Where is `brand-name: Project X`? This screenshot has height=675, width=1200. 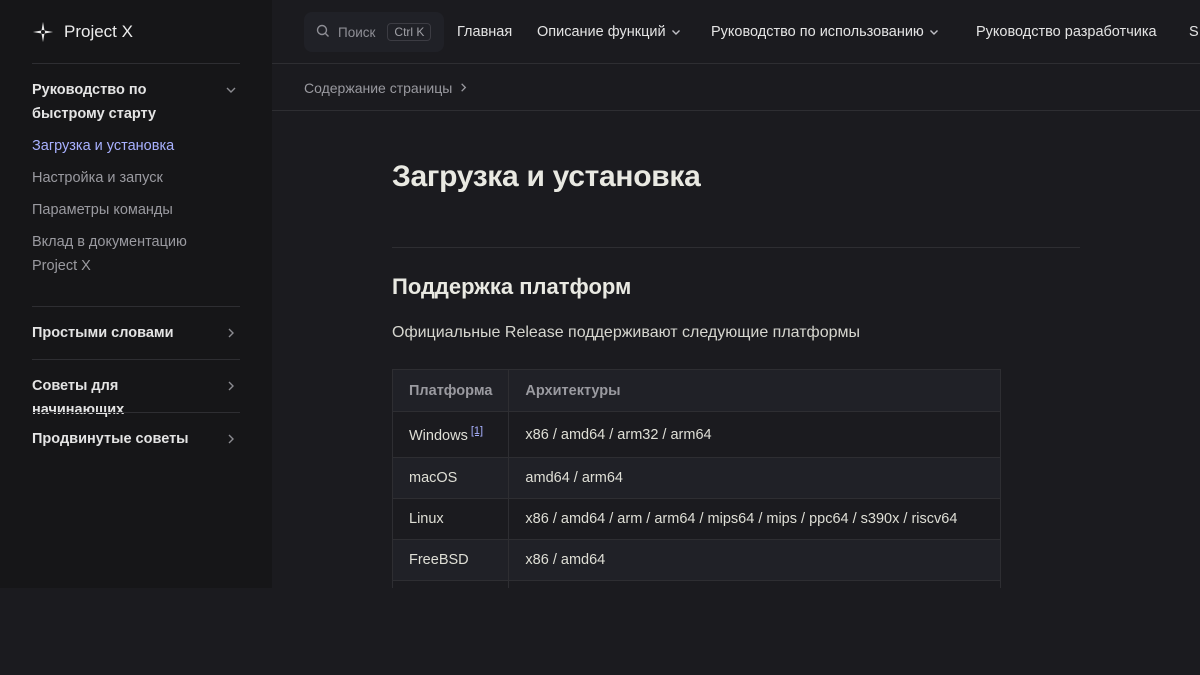
brand-name: Project X is located at coordinates (98, 31).